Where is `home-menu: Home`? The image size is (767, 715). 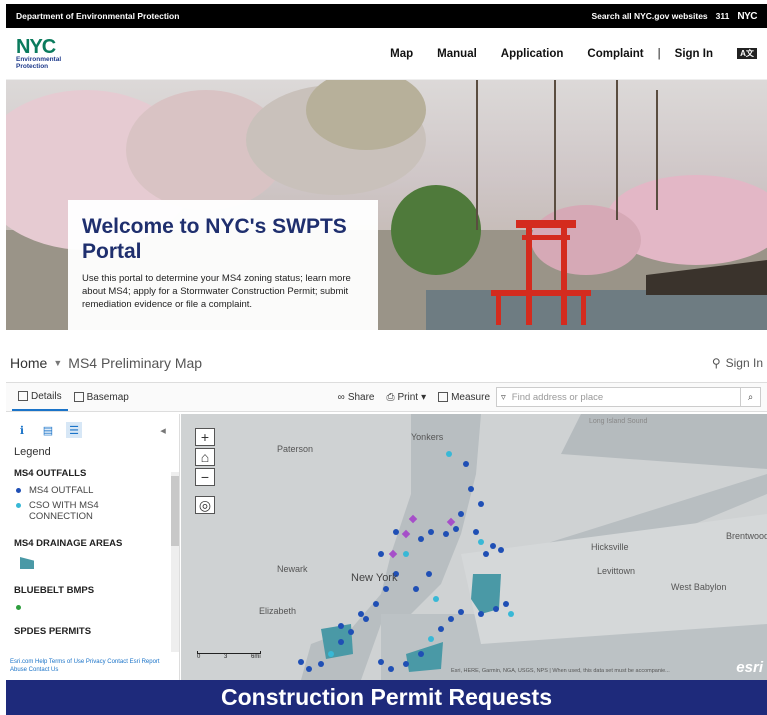
home-menu: Home is located at coordinates (28, 363).